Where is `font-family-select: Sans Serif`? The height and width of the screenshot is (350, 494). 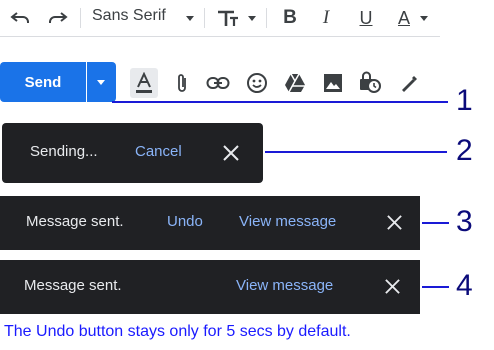
font-family-select: Sans Serif is located at coordinates (129, 16).